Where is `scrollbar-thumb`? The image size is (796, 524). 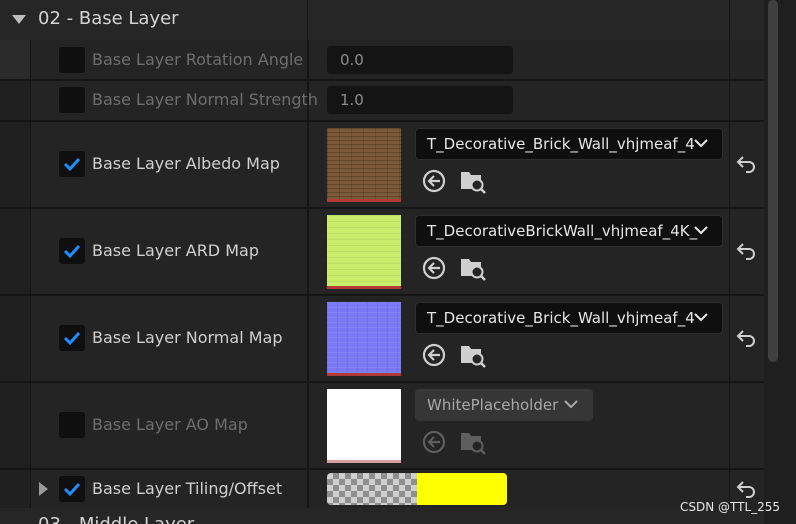
scrollbar-thumb is located at coordinates (773, 181).